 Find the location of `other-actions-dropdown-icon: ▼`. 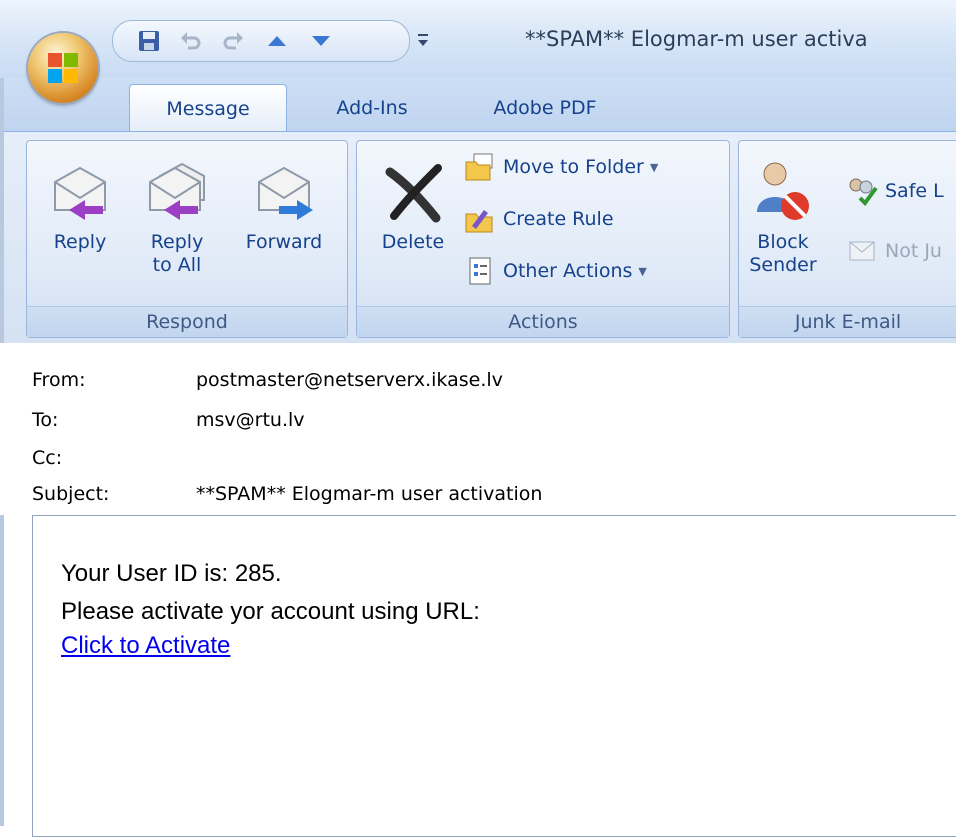

other-actions-dropdown-icon: ▼ is located at coordinates (642, 271).